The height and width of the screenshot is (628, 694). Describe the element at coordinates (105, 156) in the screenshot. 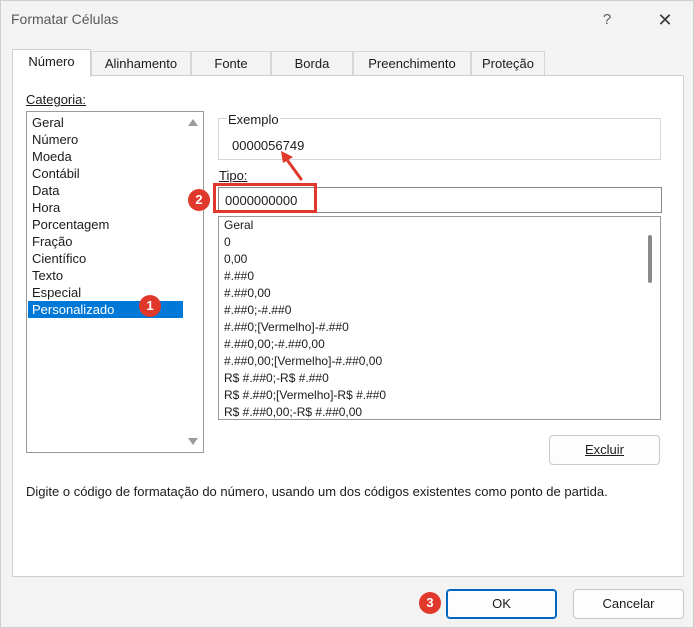

I see `category-item-moeda: Moeda` at that location.